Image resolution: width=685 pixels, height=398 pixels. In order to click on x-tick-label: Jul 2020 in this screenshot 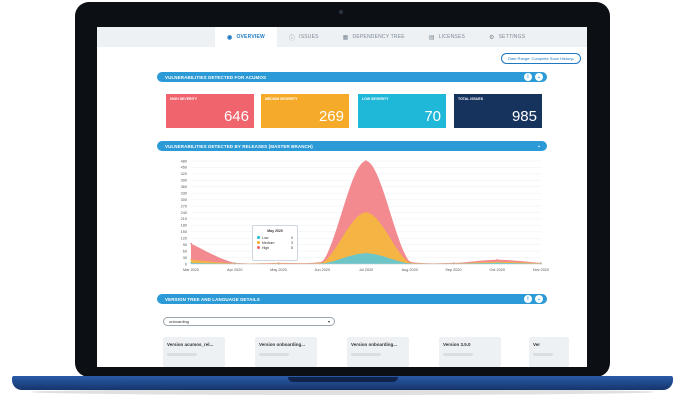, I will do `click(366, 270)`.